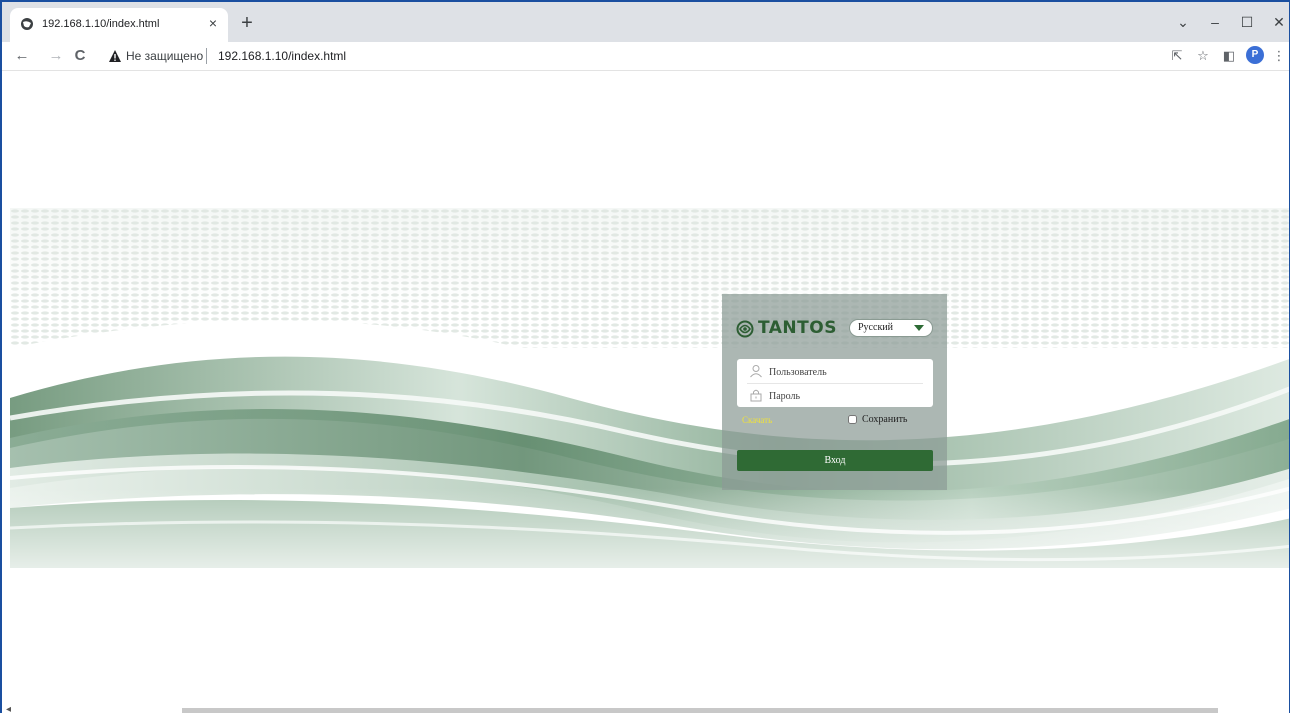 The height and width of the screenshot is (713, 1290). What do you see at coordinates (247, 23) in the screenshot?
I see `new-tab-button: +` at bounding box center [247, 23].